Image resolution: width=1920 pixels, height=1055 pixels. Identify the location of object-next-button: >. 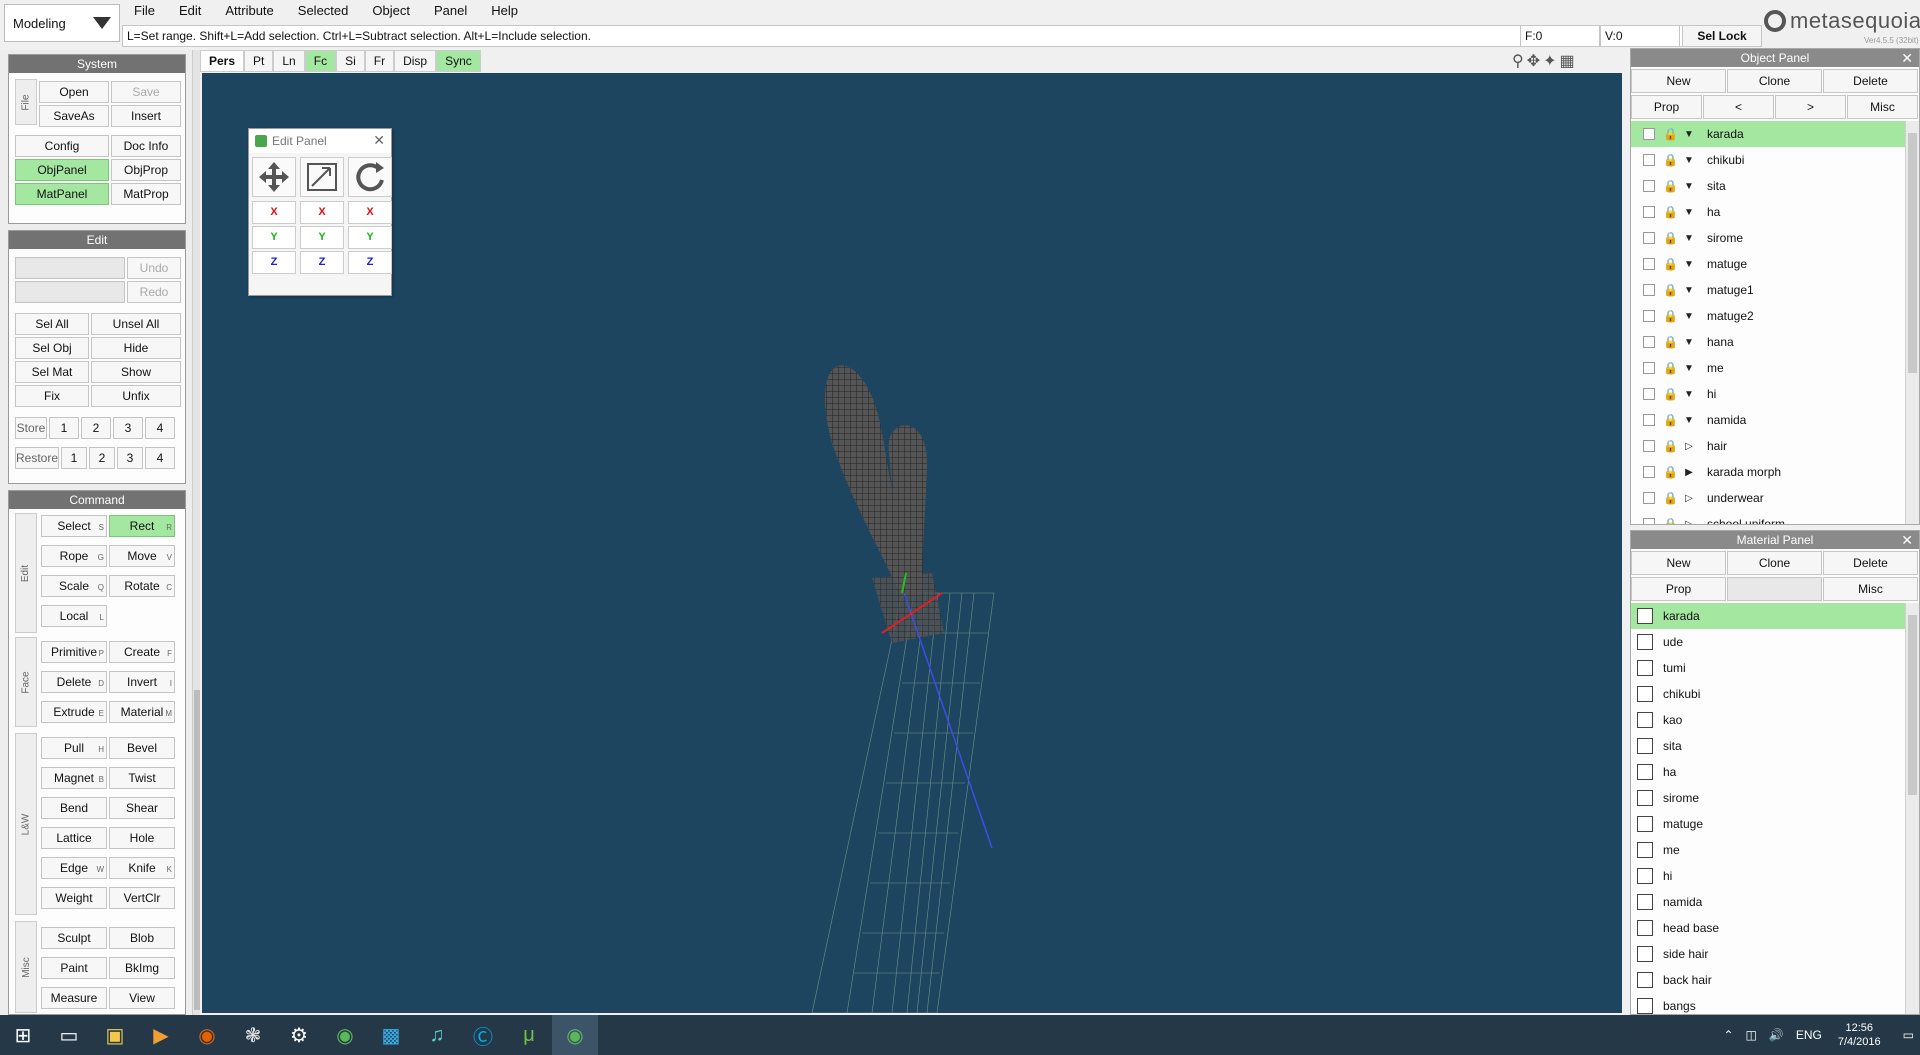
(1810, 107).